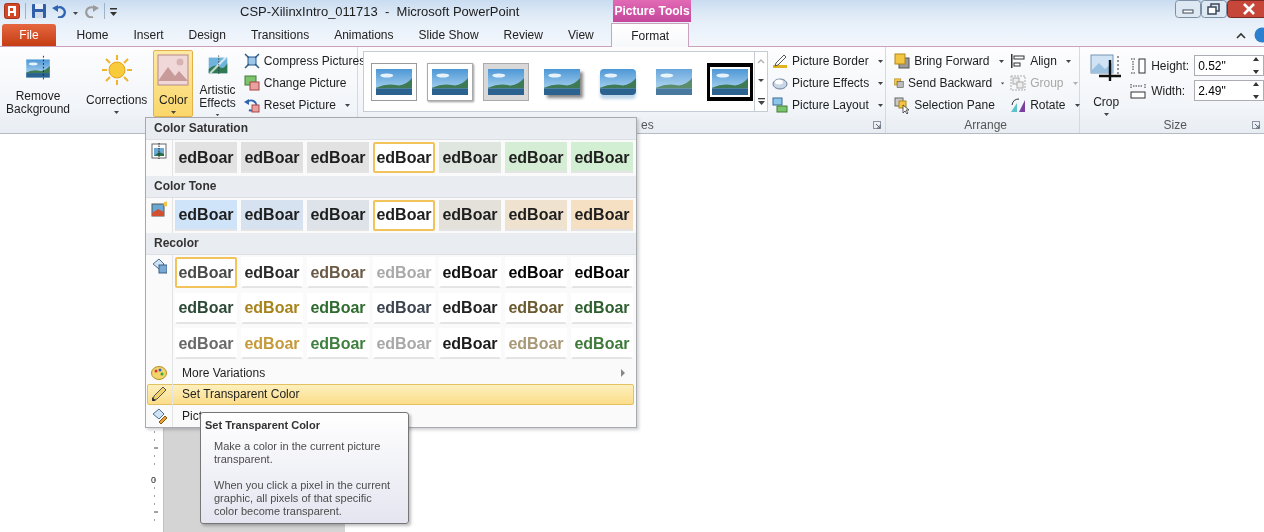 Image resolution: width=1264 pixels, height=532 pixels. I want to click on customize-toolbar-icon, so click(113, 11).